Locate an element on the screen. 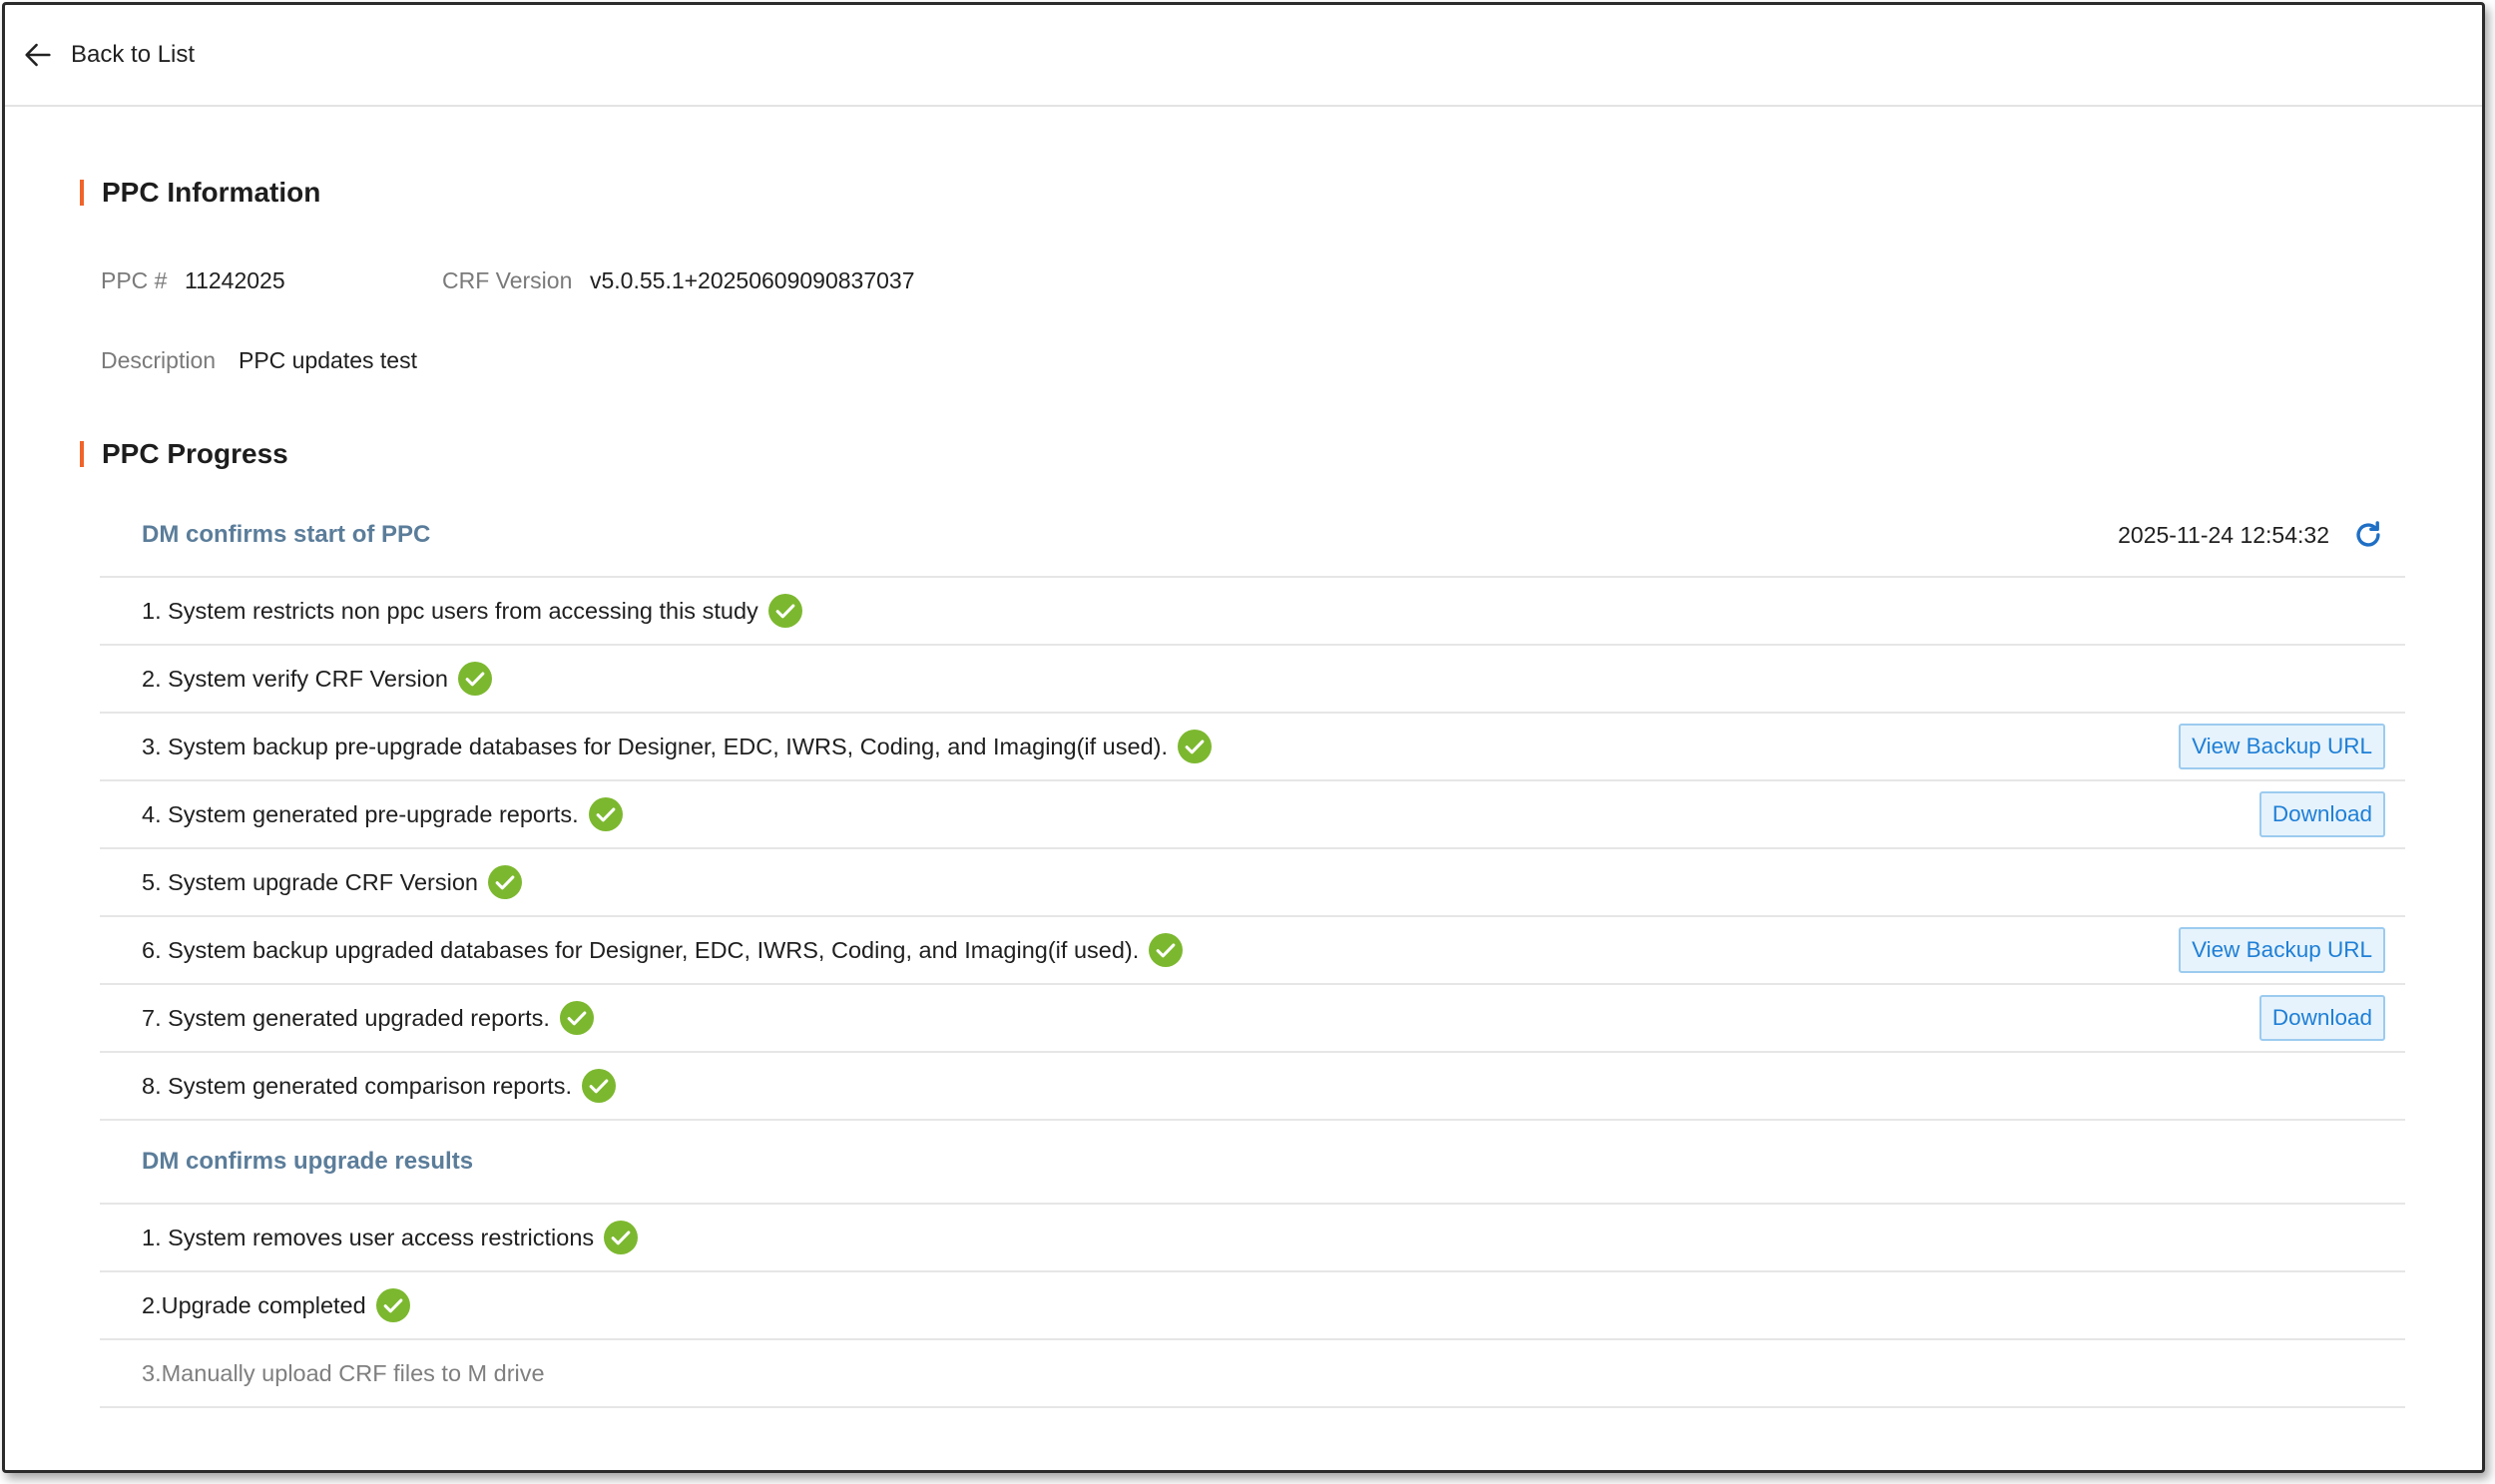 This screenshot has width=2495, height=1484. group-title: DM confirms start of PPC is located at coordinates (286, 534).